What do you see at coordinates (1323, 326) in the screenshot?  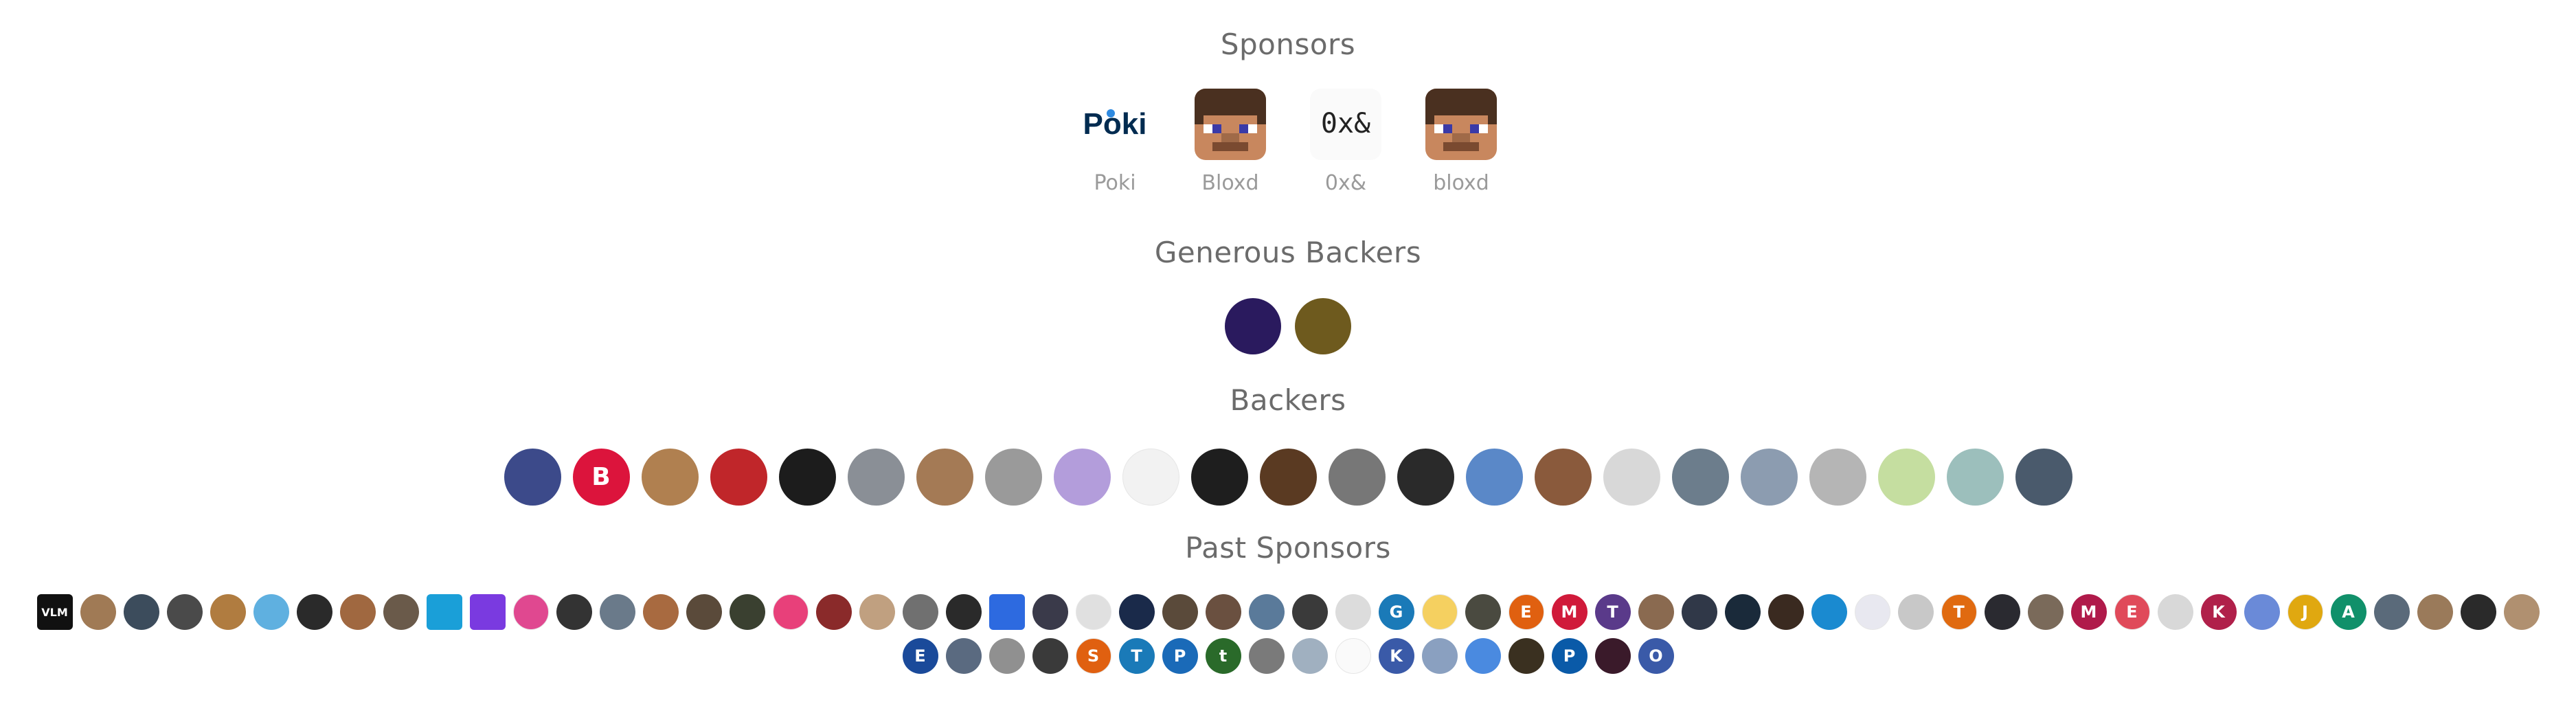 I see `golden-figure-avatar-icon` at bounding box center [1323, 326].